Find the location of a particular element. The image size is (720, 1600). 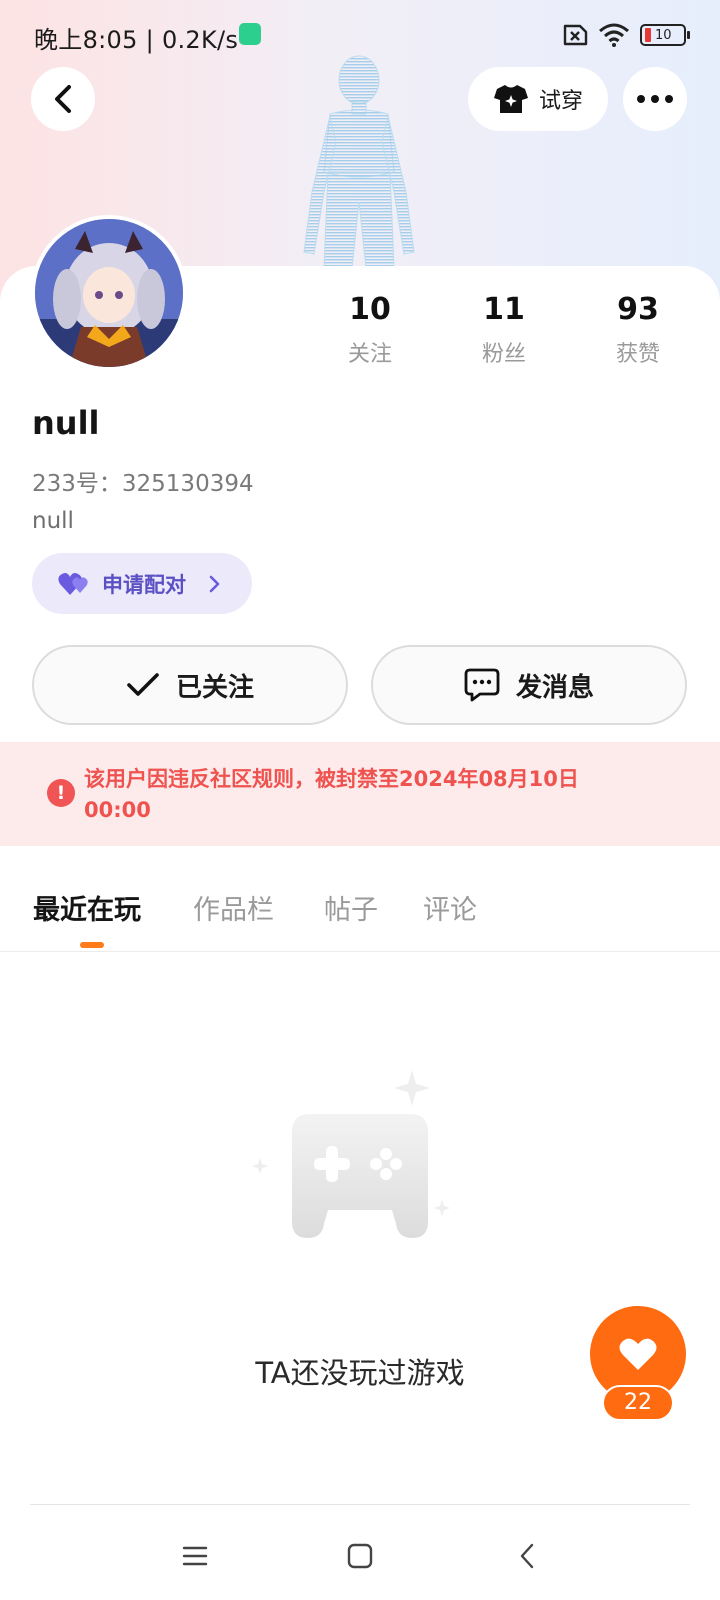

request-pairing-label: 申请配对 is located at coordinates (144, 584).